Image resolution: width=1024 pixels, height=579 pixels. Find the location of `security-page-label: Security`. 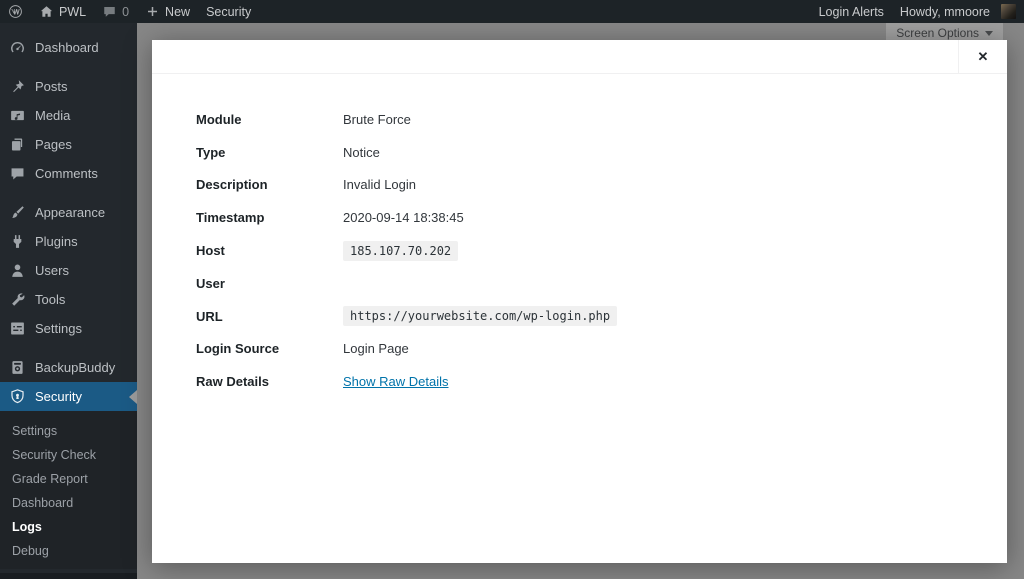

security-page-label: Security is located at coordinates (229, 11).